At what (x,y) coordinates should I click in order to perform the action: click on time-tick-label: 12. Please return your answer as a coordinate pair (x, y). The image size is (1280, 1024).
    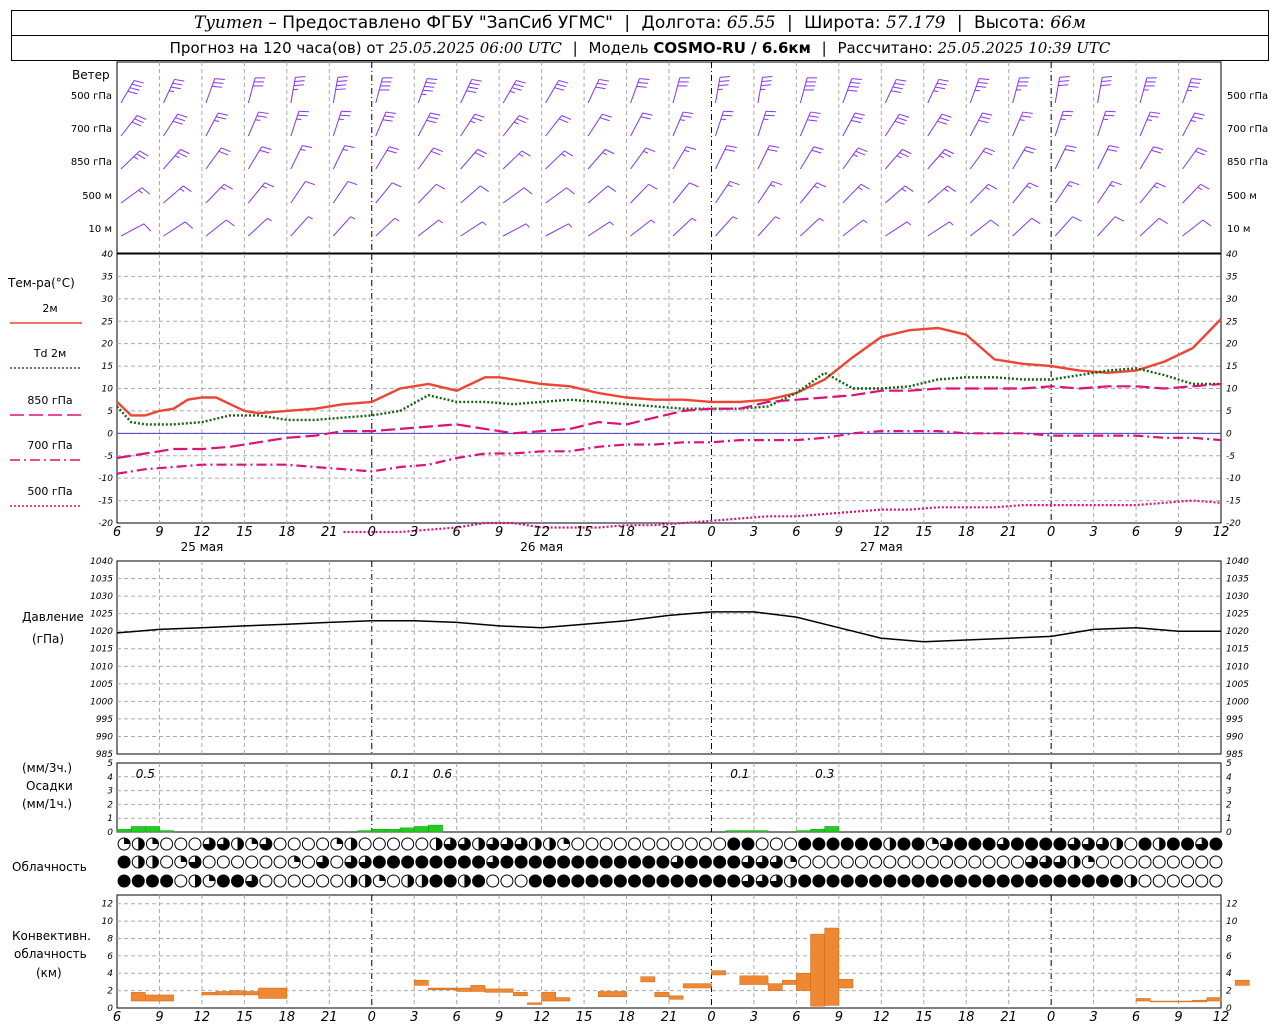
    Looking at the image, I should click on (541, 532).